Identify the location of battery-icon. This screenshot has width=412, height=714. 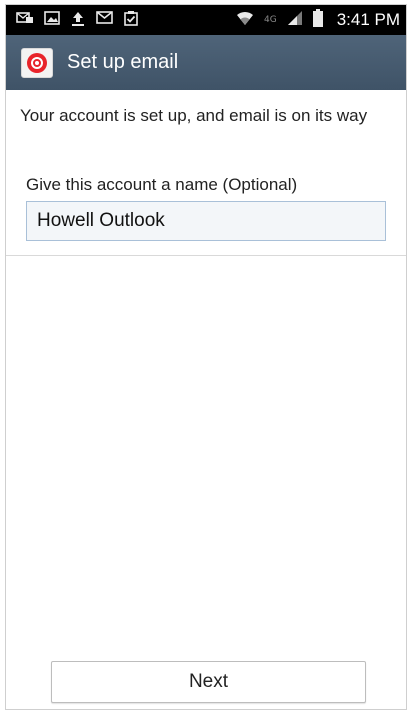
(317, 20).